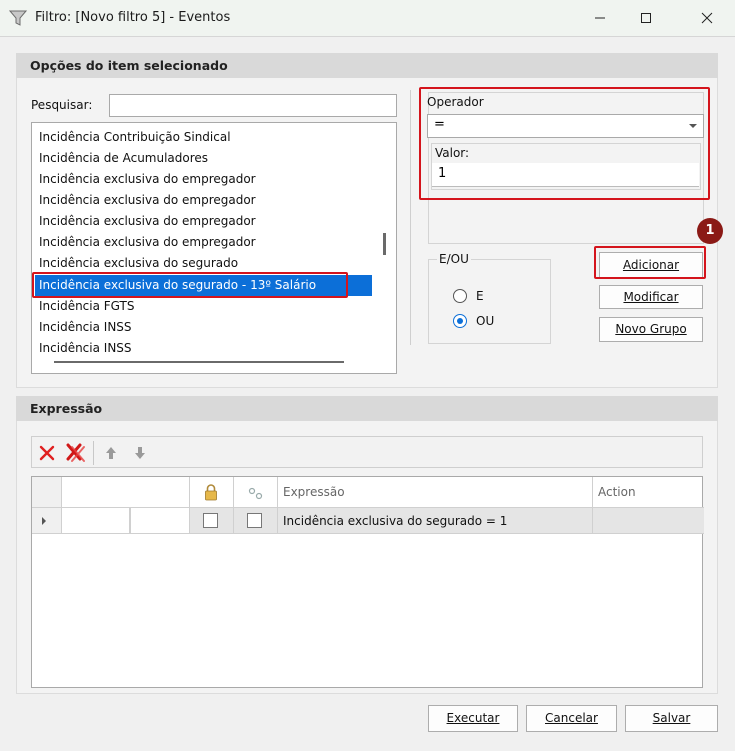 The image size is (735, 751). Describe the element at coordinates (87, 306) in the screenshot. I see `list-item: Incidência FGTS` at that location.